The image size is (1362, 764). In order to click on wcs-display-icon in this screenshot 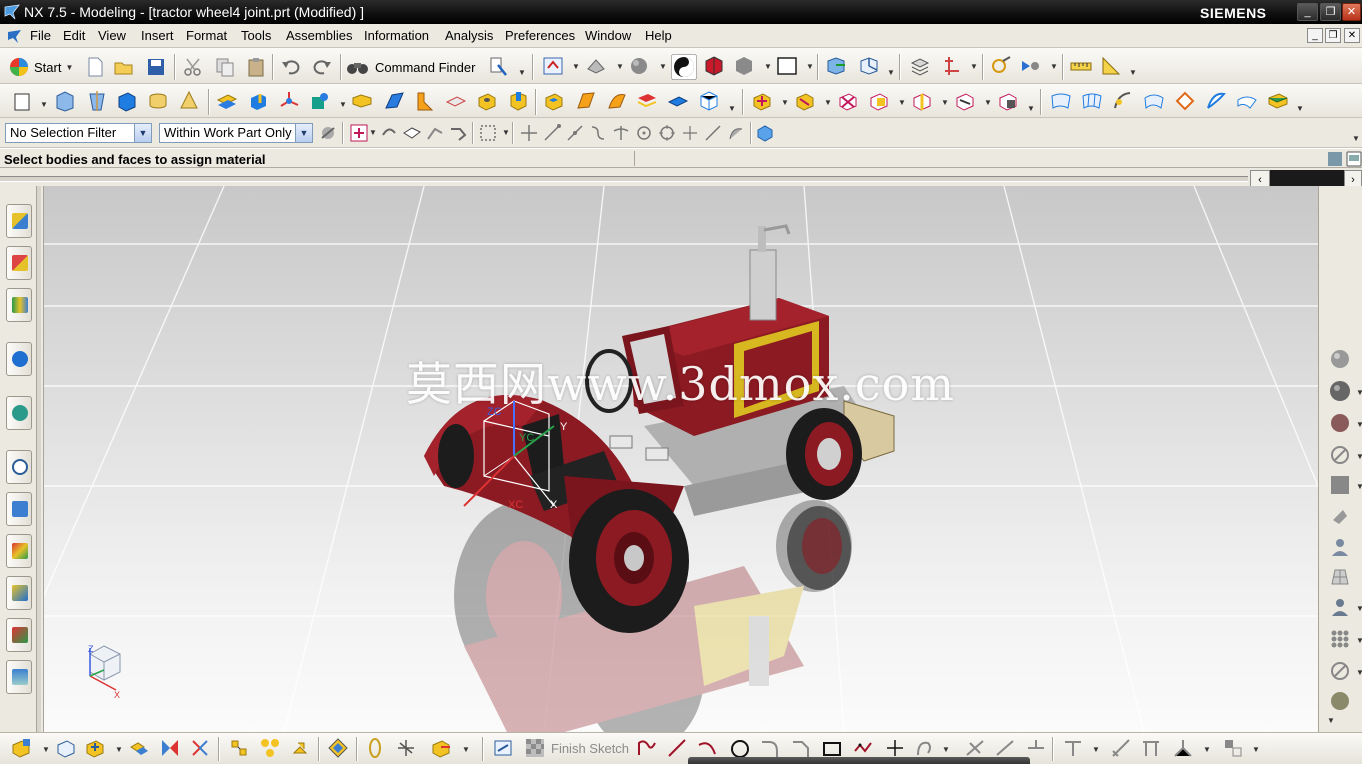, I will do `click(869, 66)`.